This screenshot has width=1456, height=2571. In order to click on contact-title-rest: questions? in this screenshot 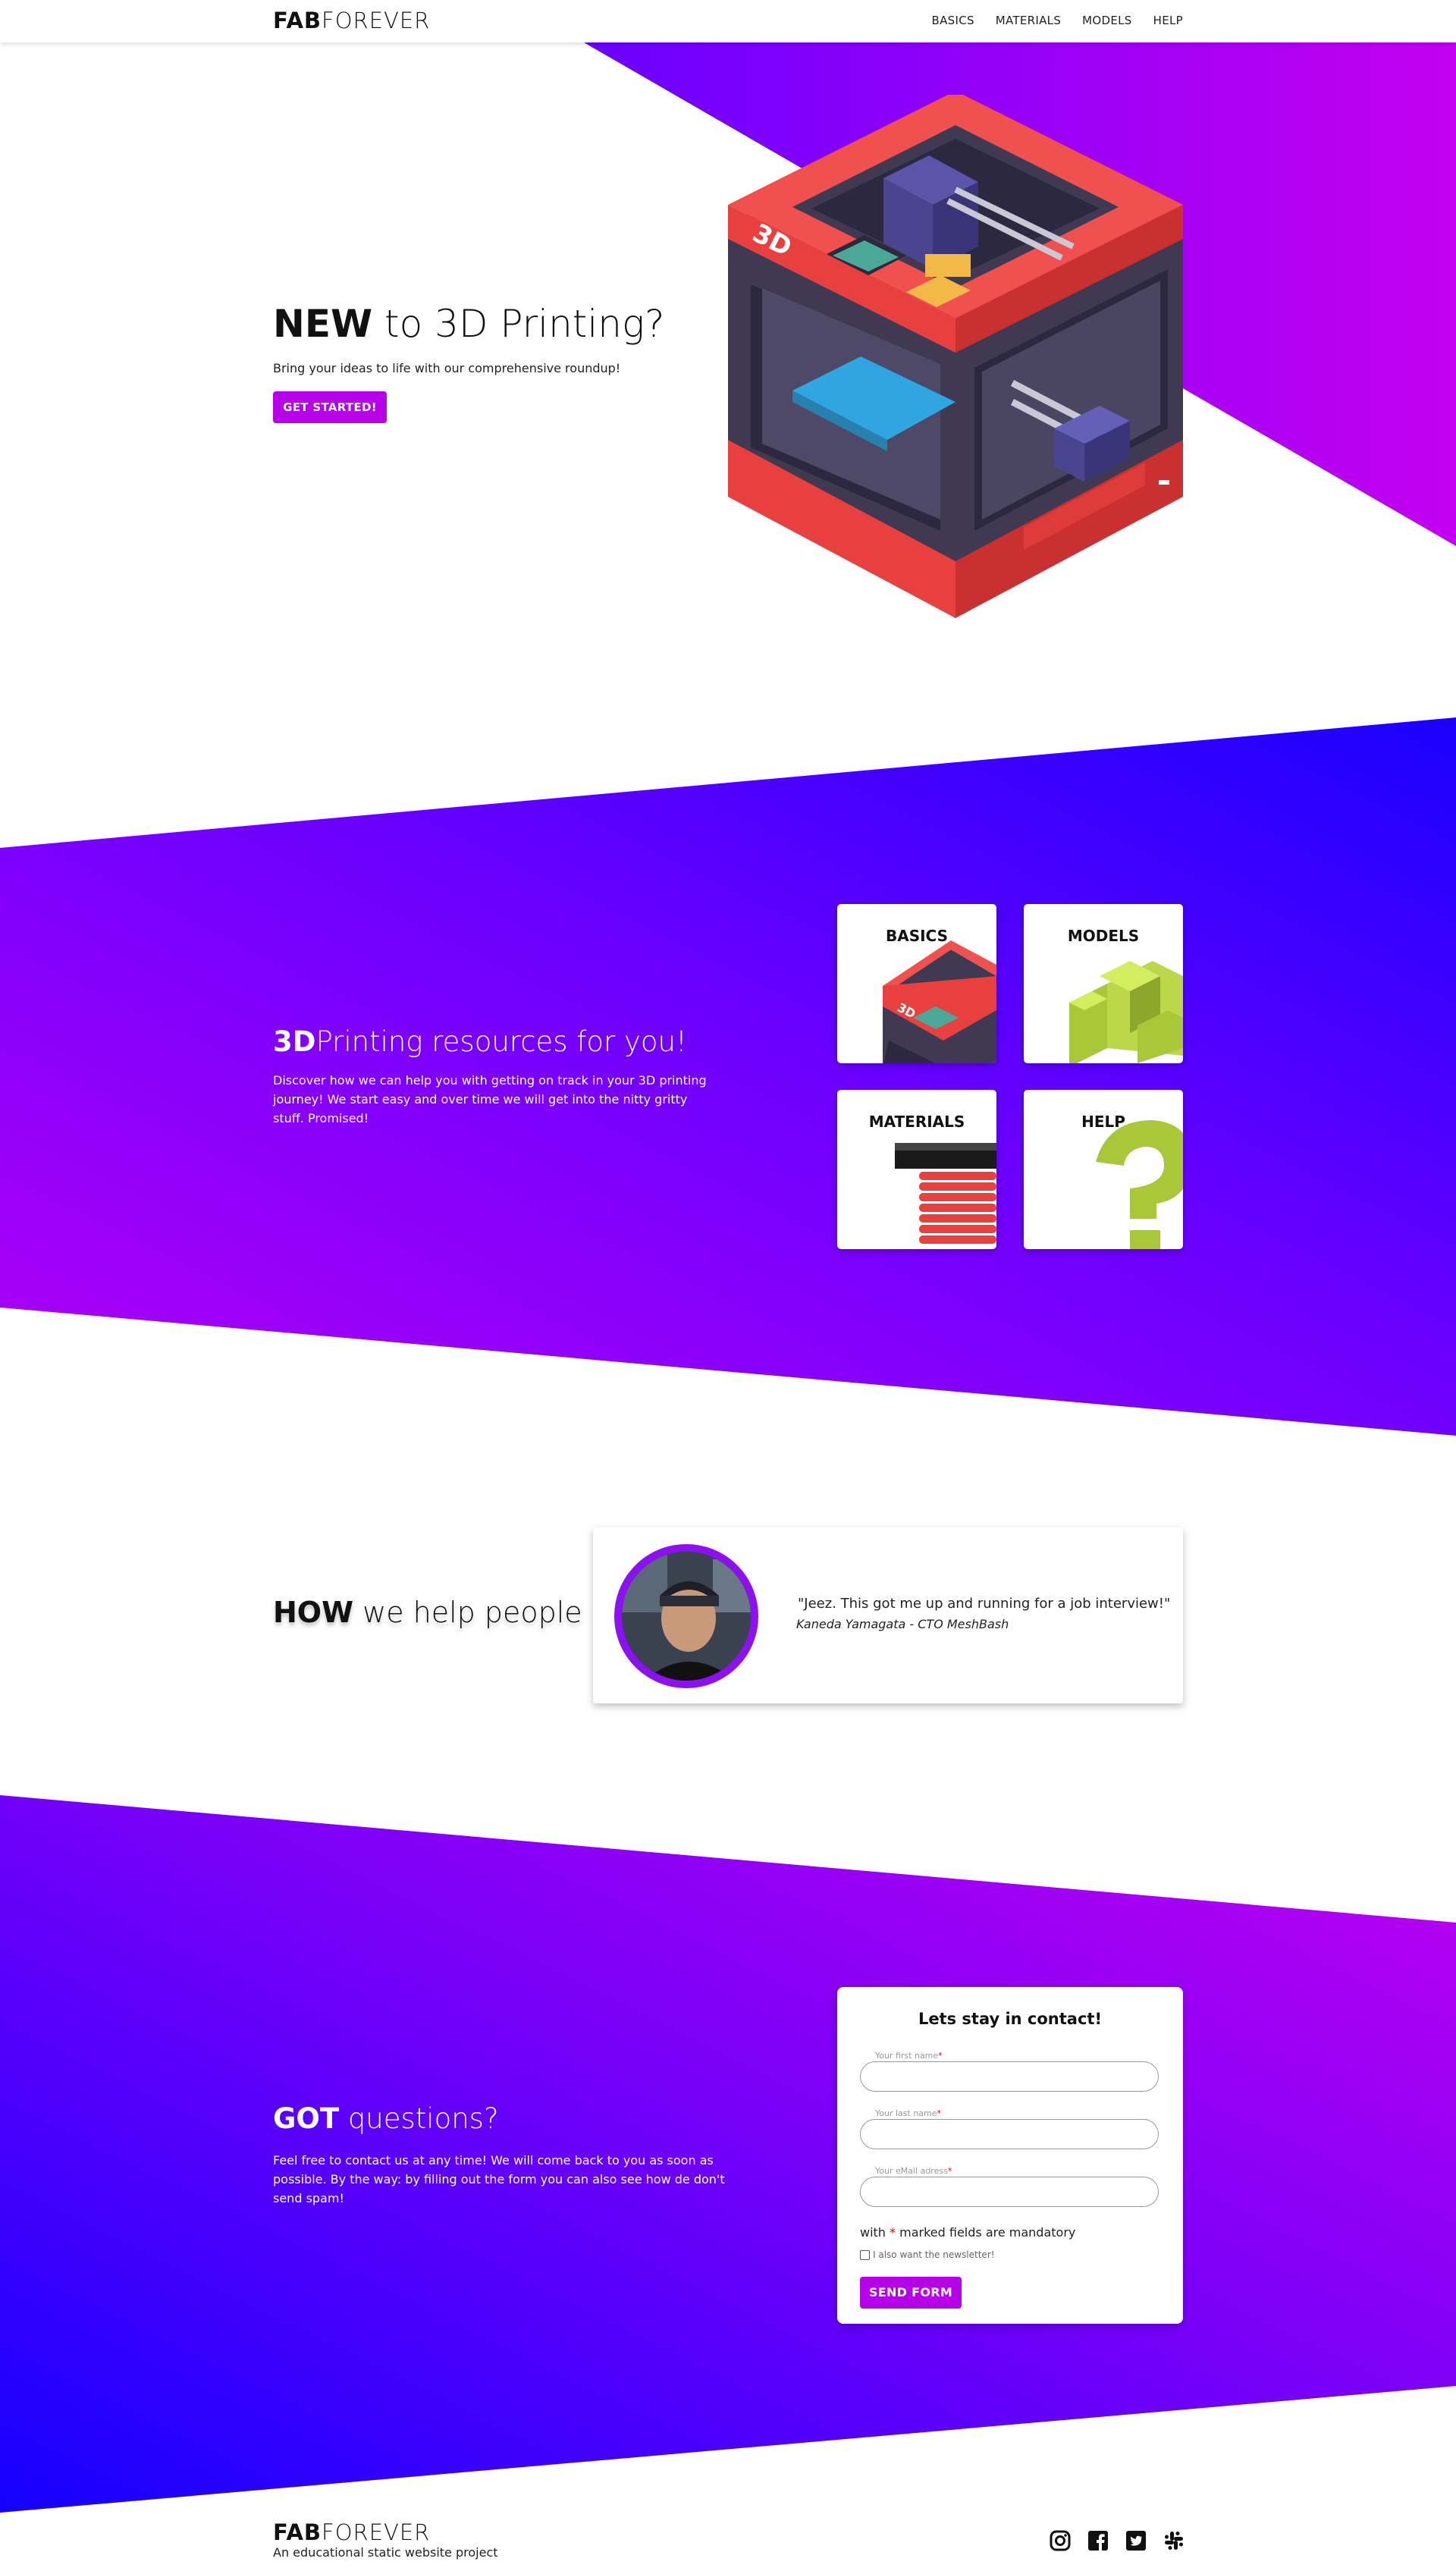, I will do `click(419, 2118)`.